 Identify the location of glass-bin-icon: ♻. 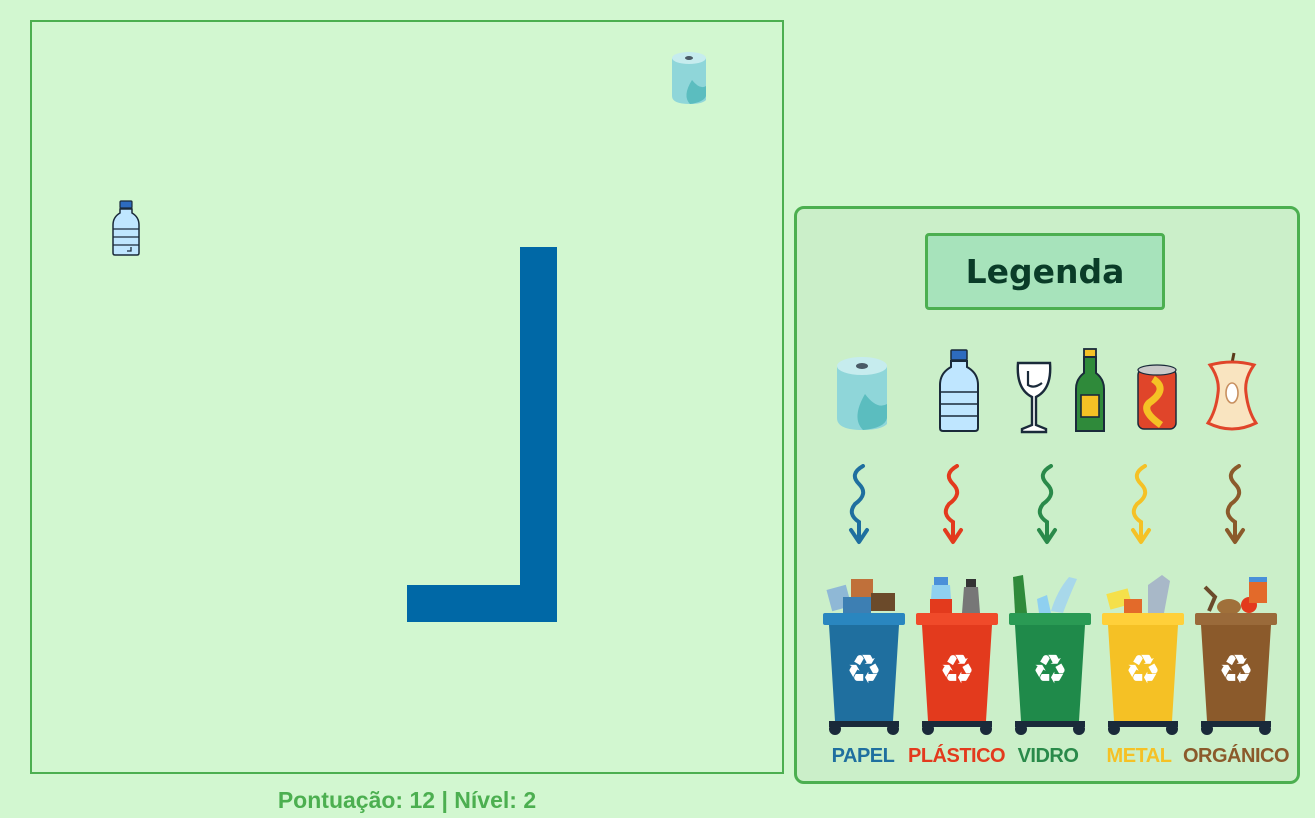
(1050, 655).